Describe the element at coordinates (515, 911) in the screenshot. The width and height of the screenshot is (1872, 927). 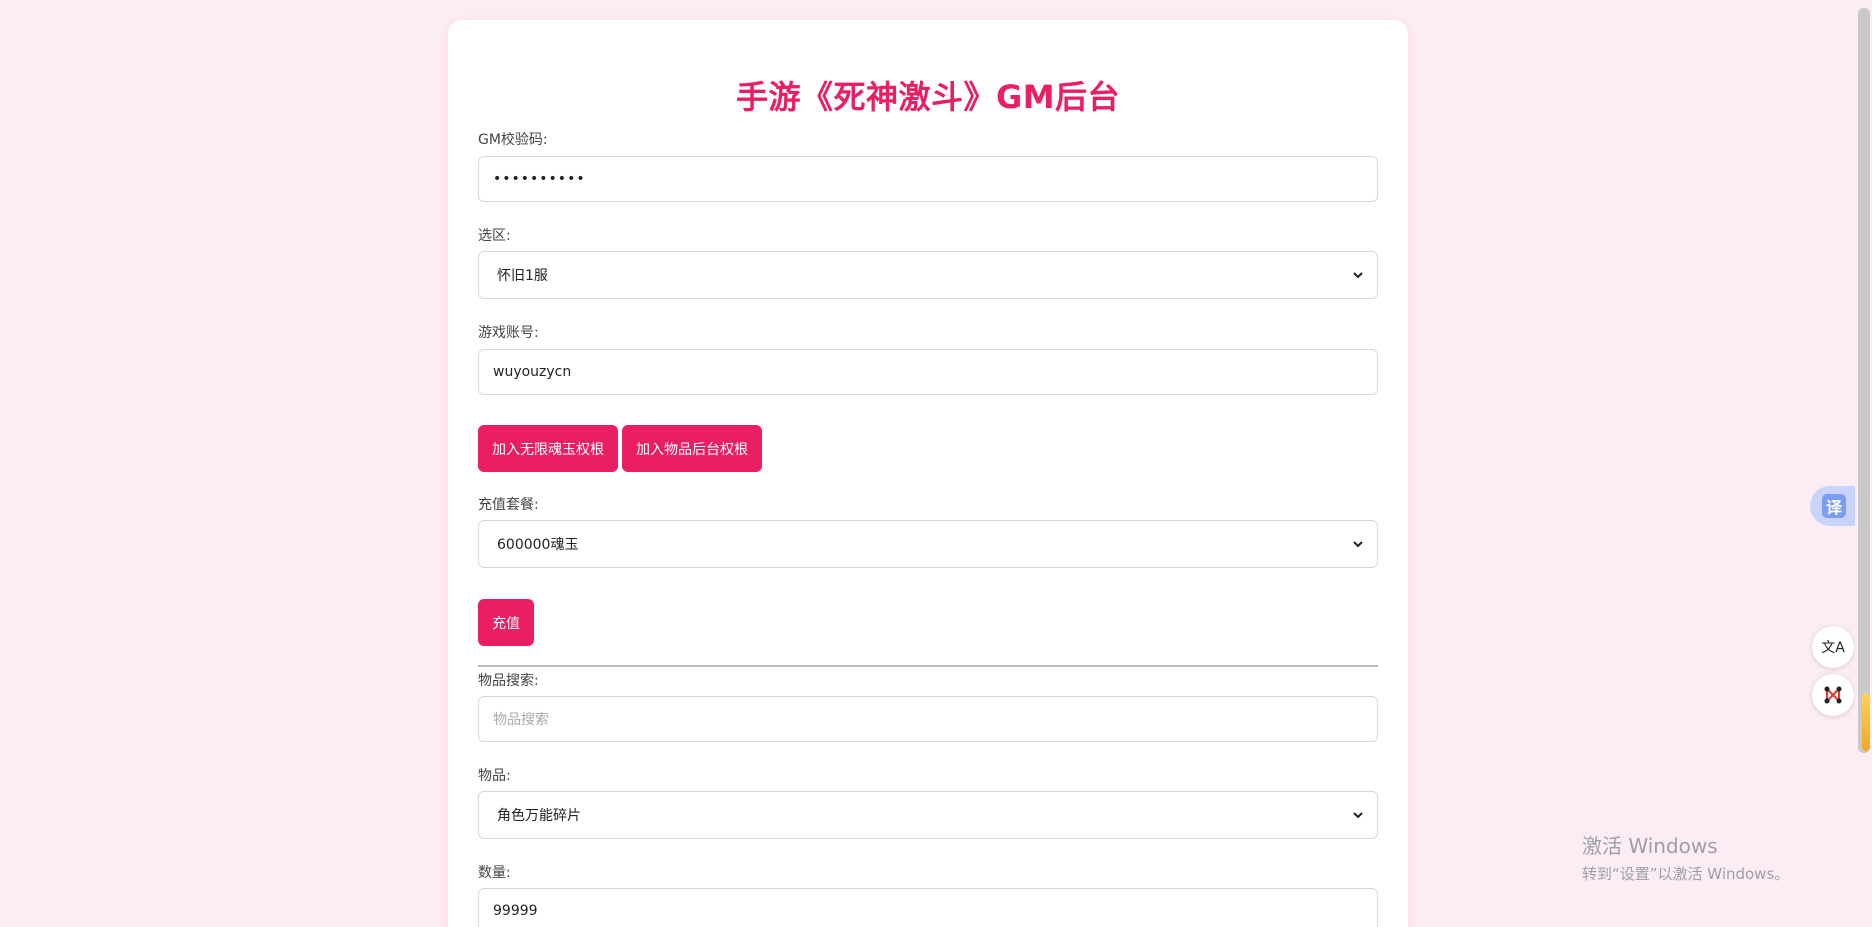
I see `quantity-value: 99999` at that location.